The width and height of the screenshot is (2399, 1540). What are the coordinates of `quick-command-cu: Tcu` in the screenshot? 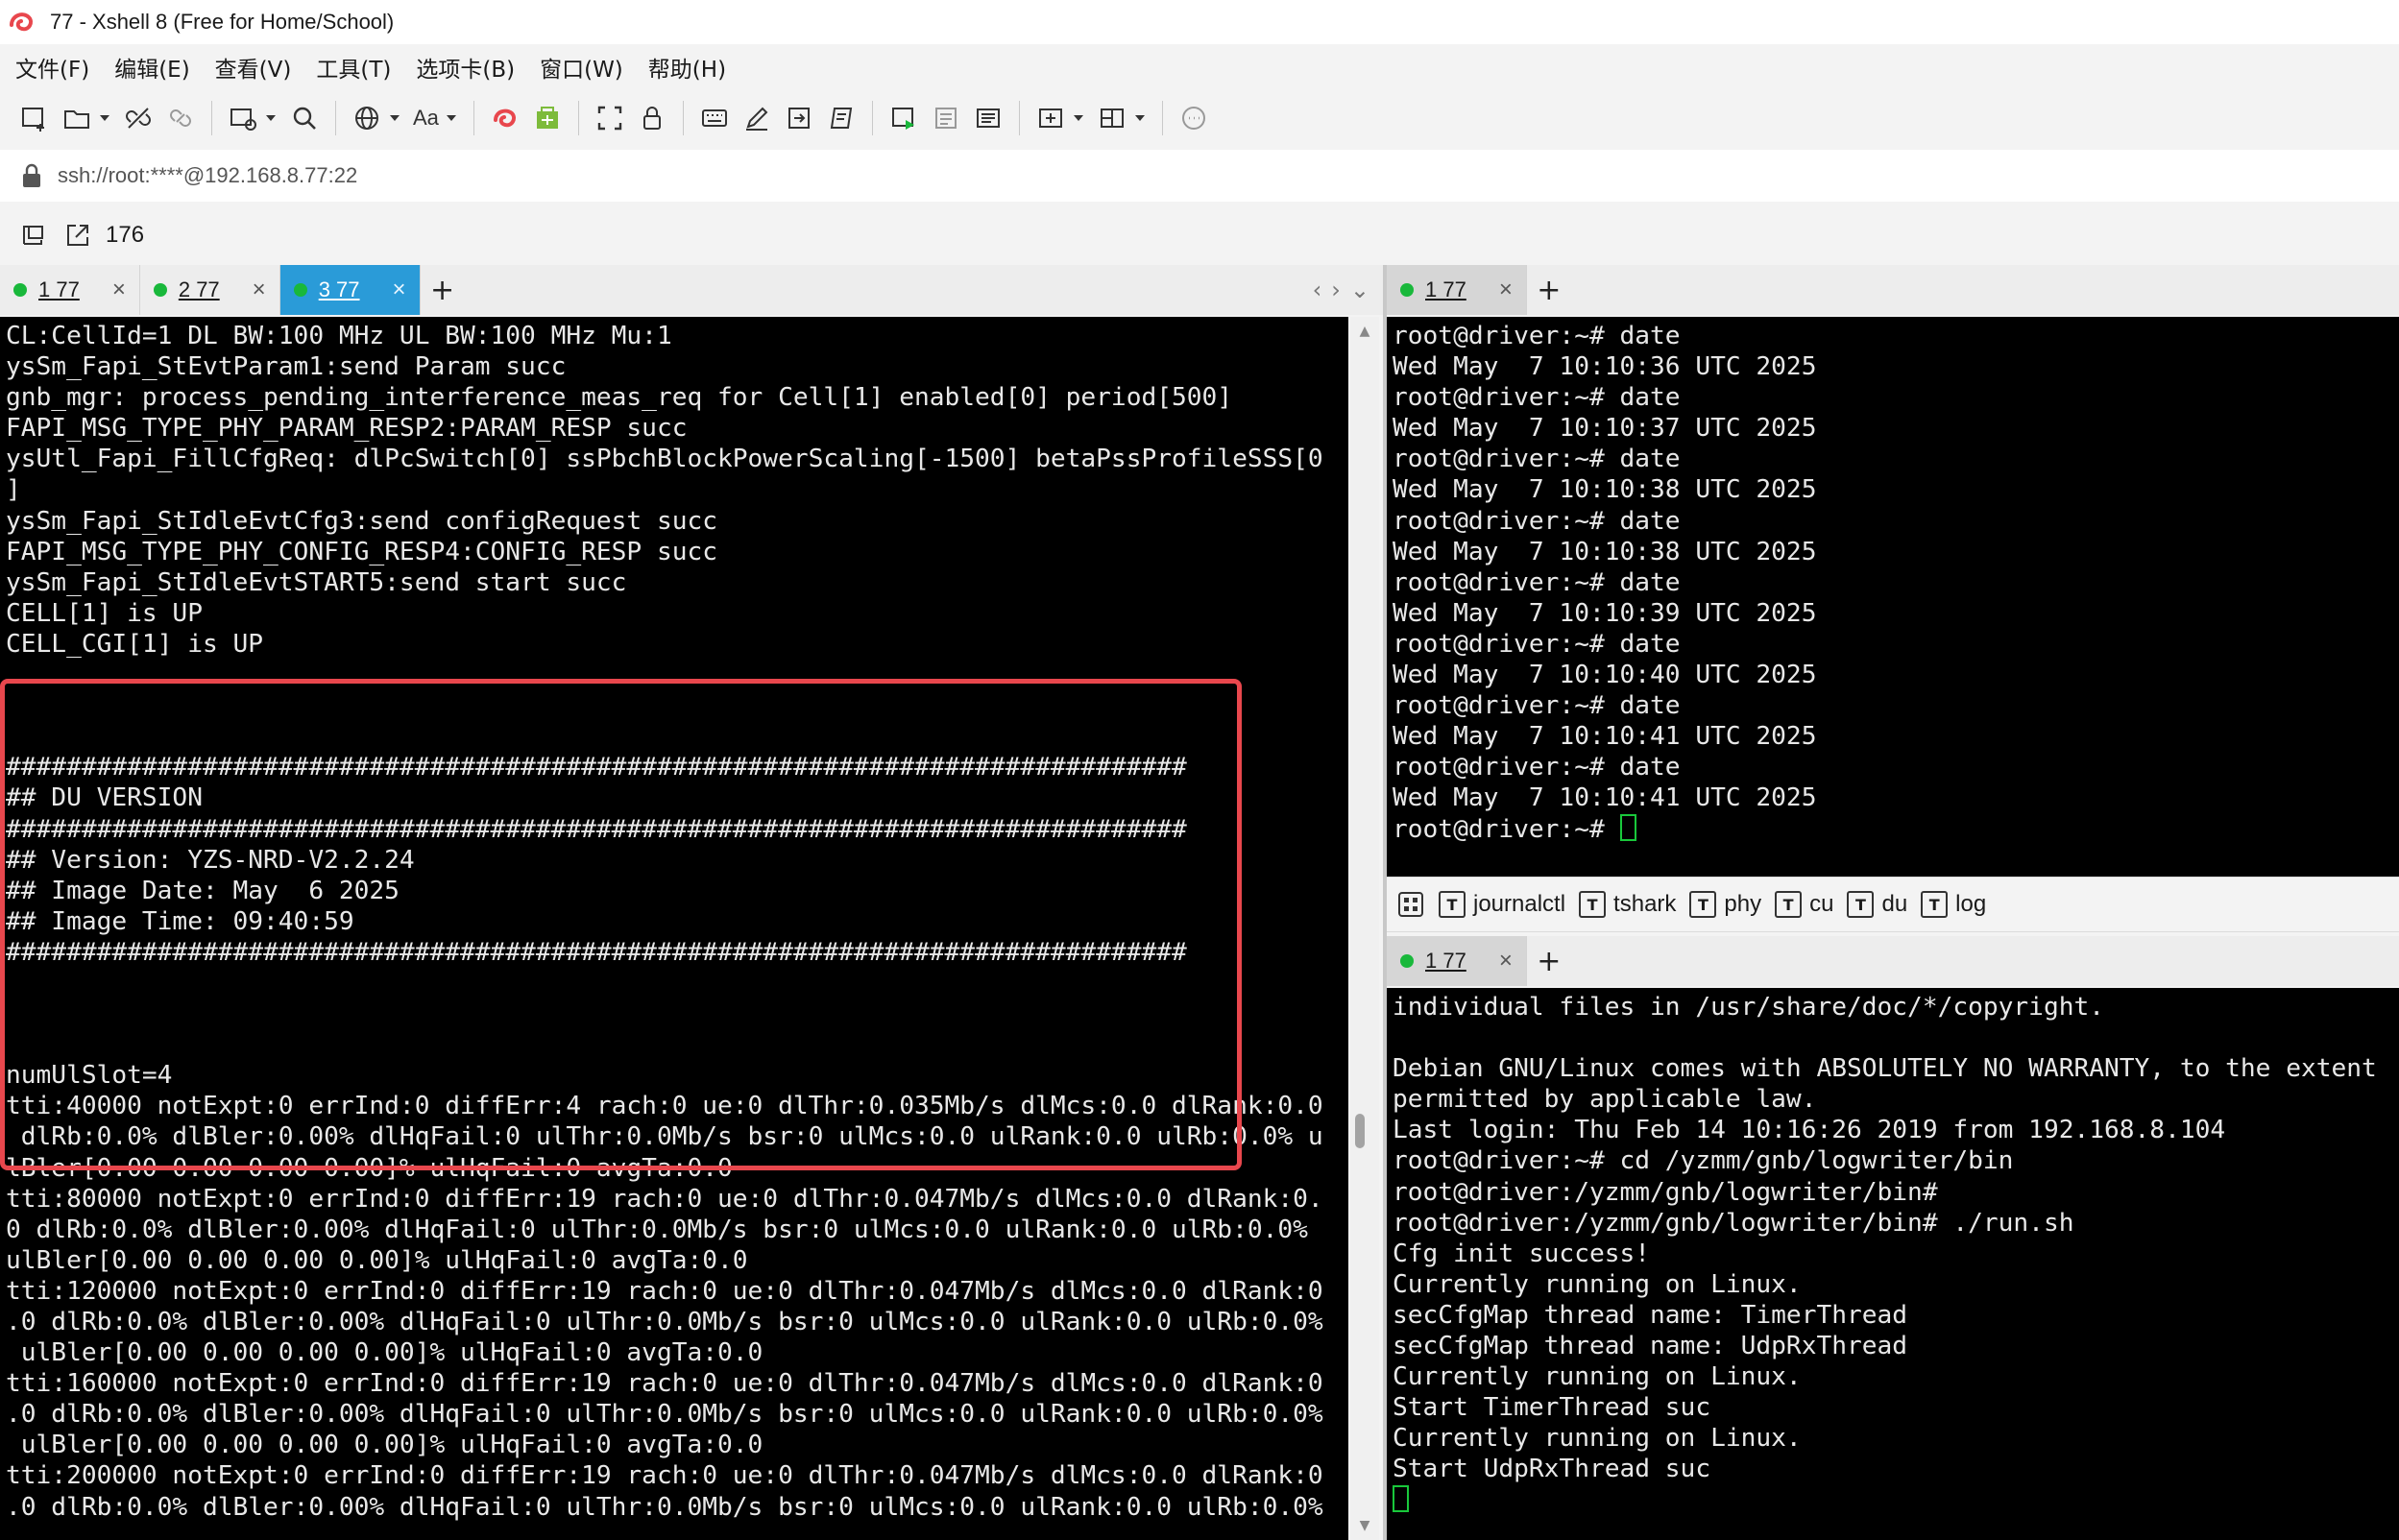 It's located at (1804, 904).